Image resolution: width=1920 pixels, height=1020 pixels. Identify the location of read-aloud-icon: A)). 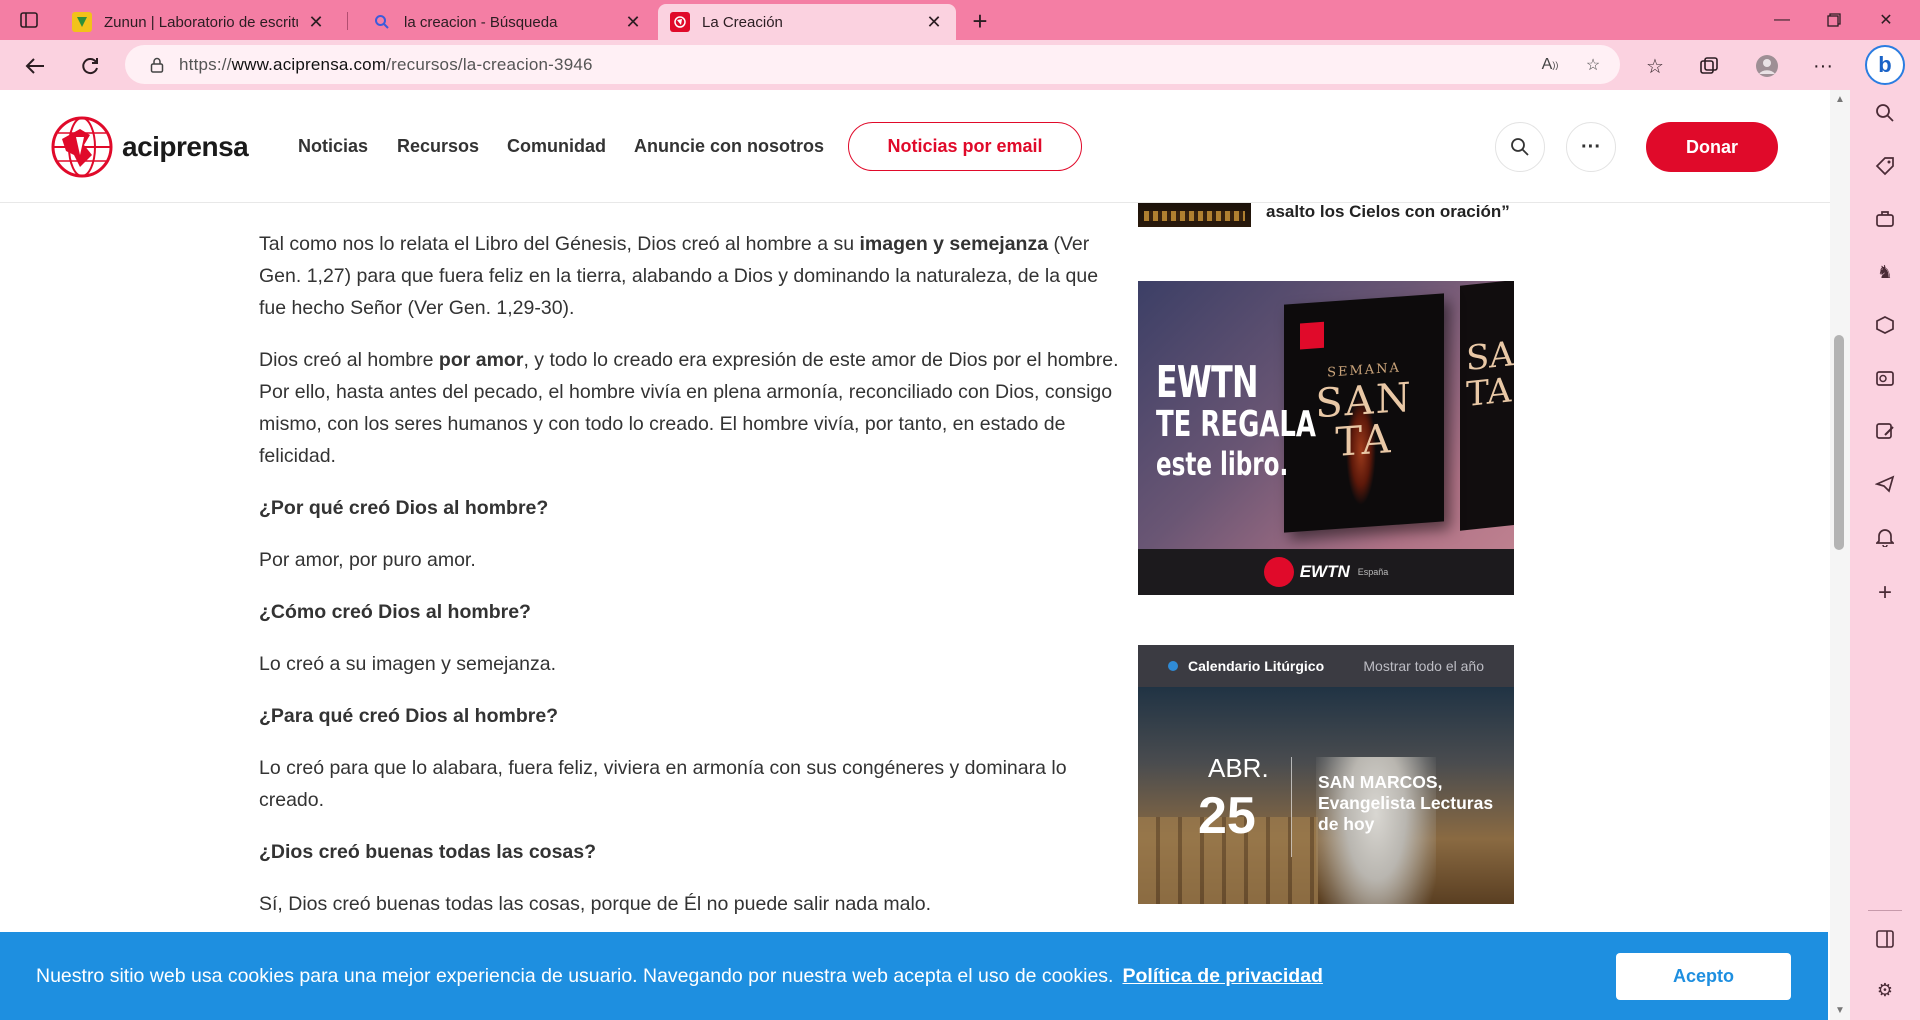
(1550, 65).